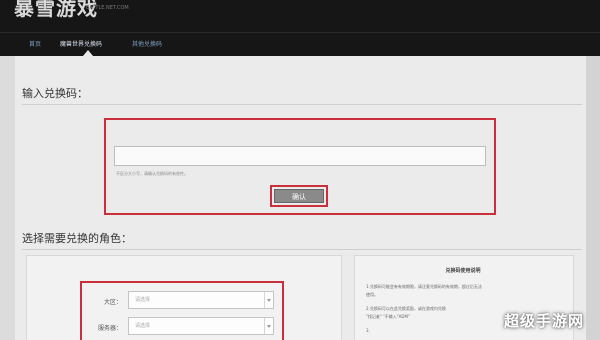  I want to click on redeem-hint: 不区分大小写，请确认兑换码的有效性。, so click(152, 173).